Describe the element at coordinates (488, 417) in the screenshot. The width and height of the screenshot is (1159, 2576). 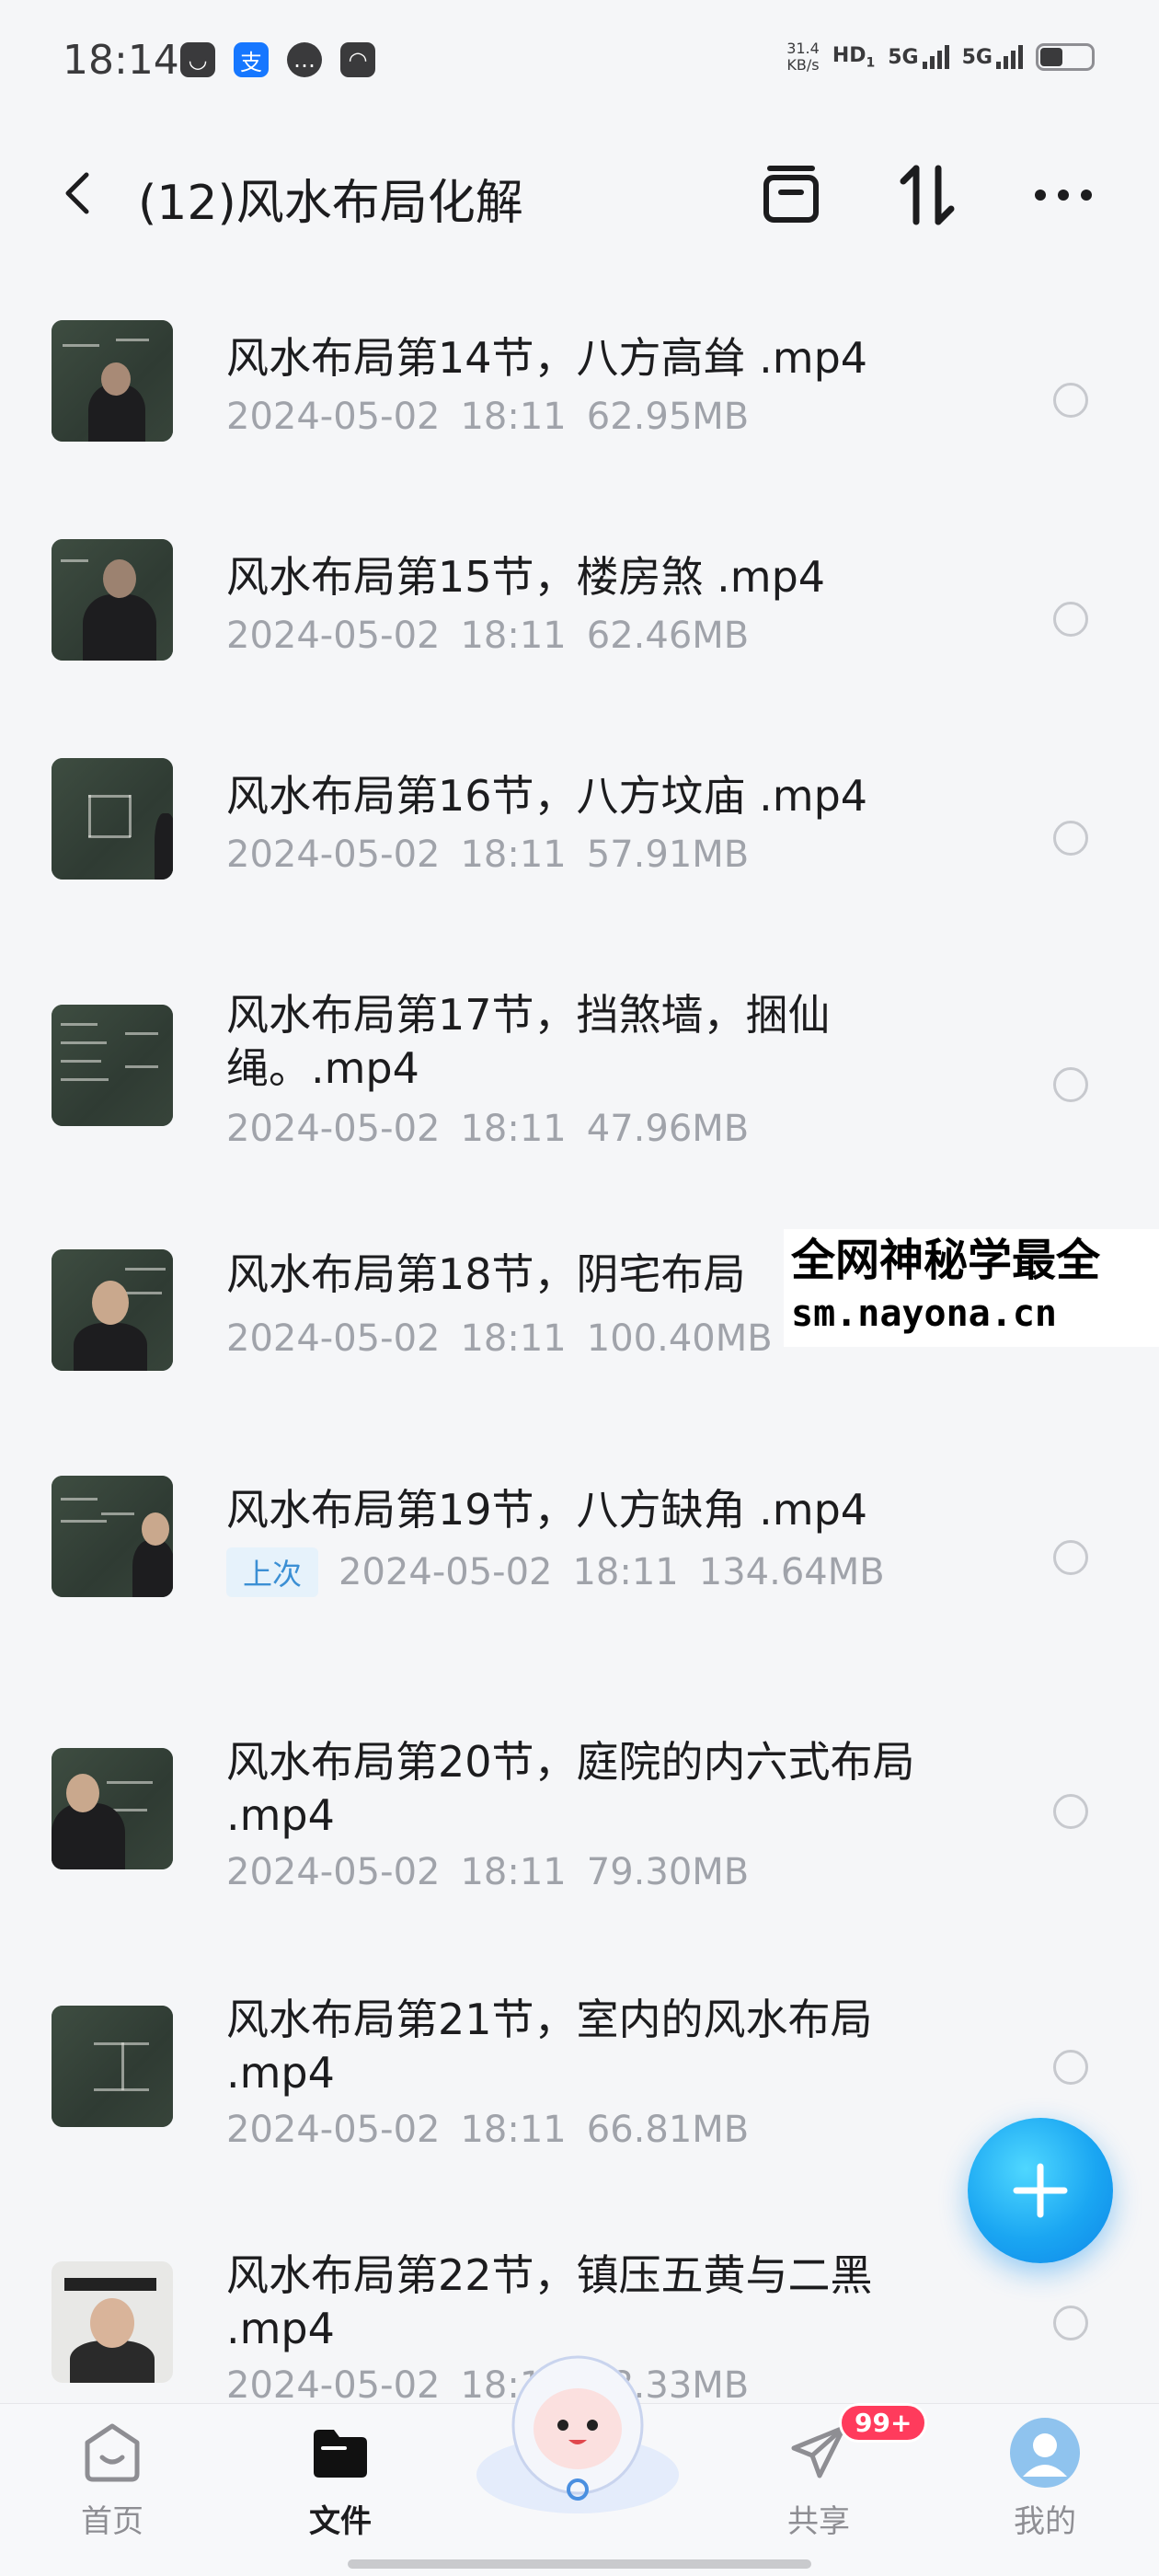
I see `file-meta: 2024-05-02 18:11 62.95MB` at that location.